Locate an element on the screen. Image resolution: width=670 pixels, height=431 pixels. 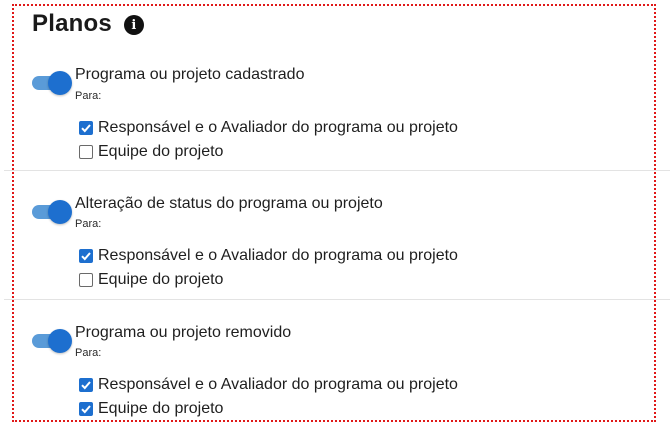
section-header: Planos i is located at coordinates (88, 24).